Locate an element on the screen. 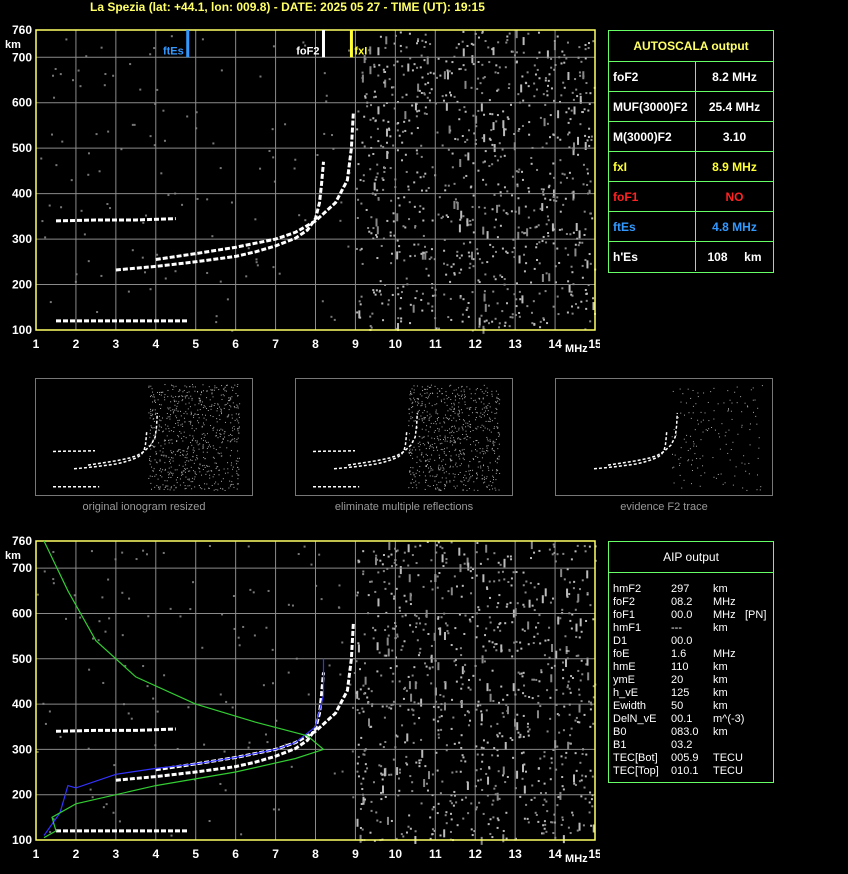 The width and height of the screenshot is (848, 874). y-tick-label: 500 is located at coordinates (22, 148).